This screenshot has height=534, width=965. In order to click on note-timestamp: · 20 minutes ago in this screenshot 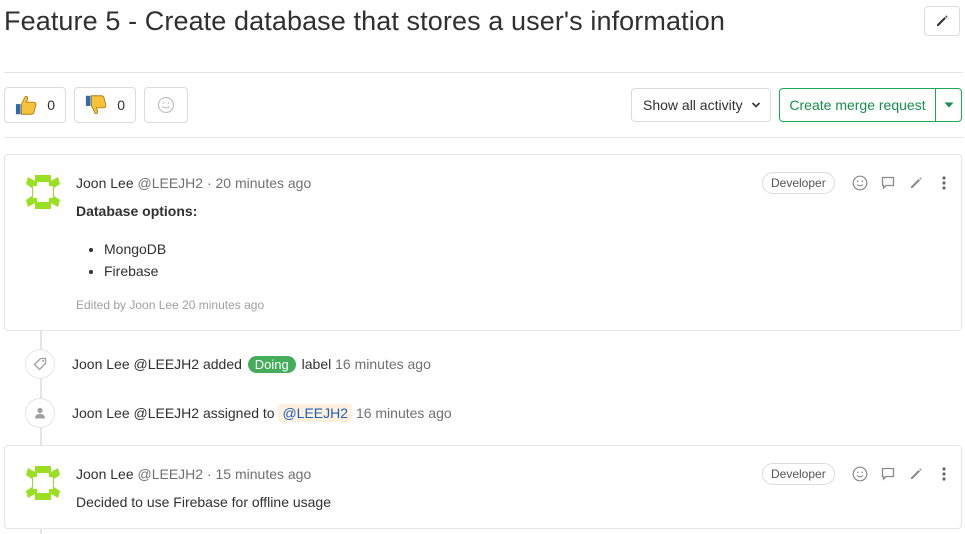, I will do `click(259, 183)`.